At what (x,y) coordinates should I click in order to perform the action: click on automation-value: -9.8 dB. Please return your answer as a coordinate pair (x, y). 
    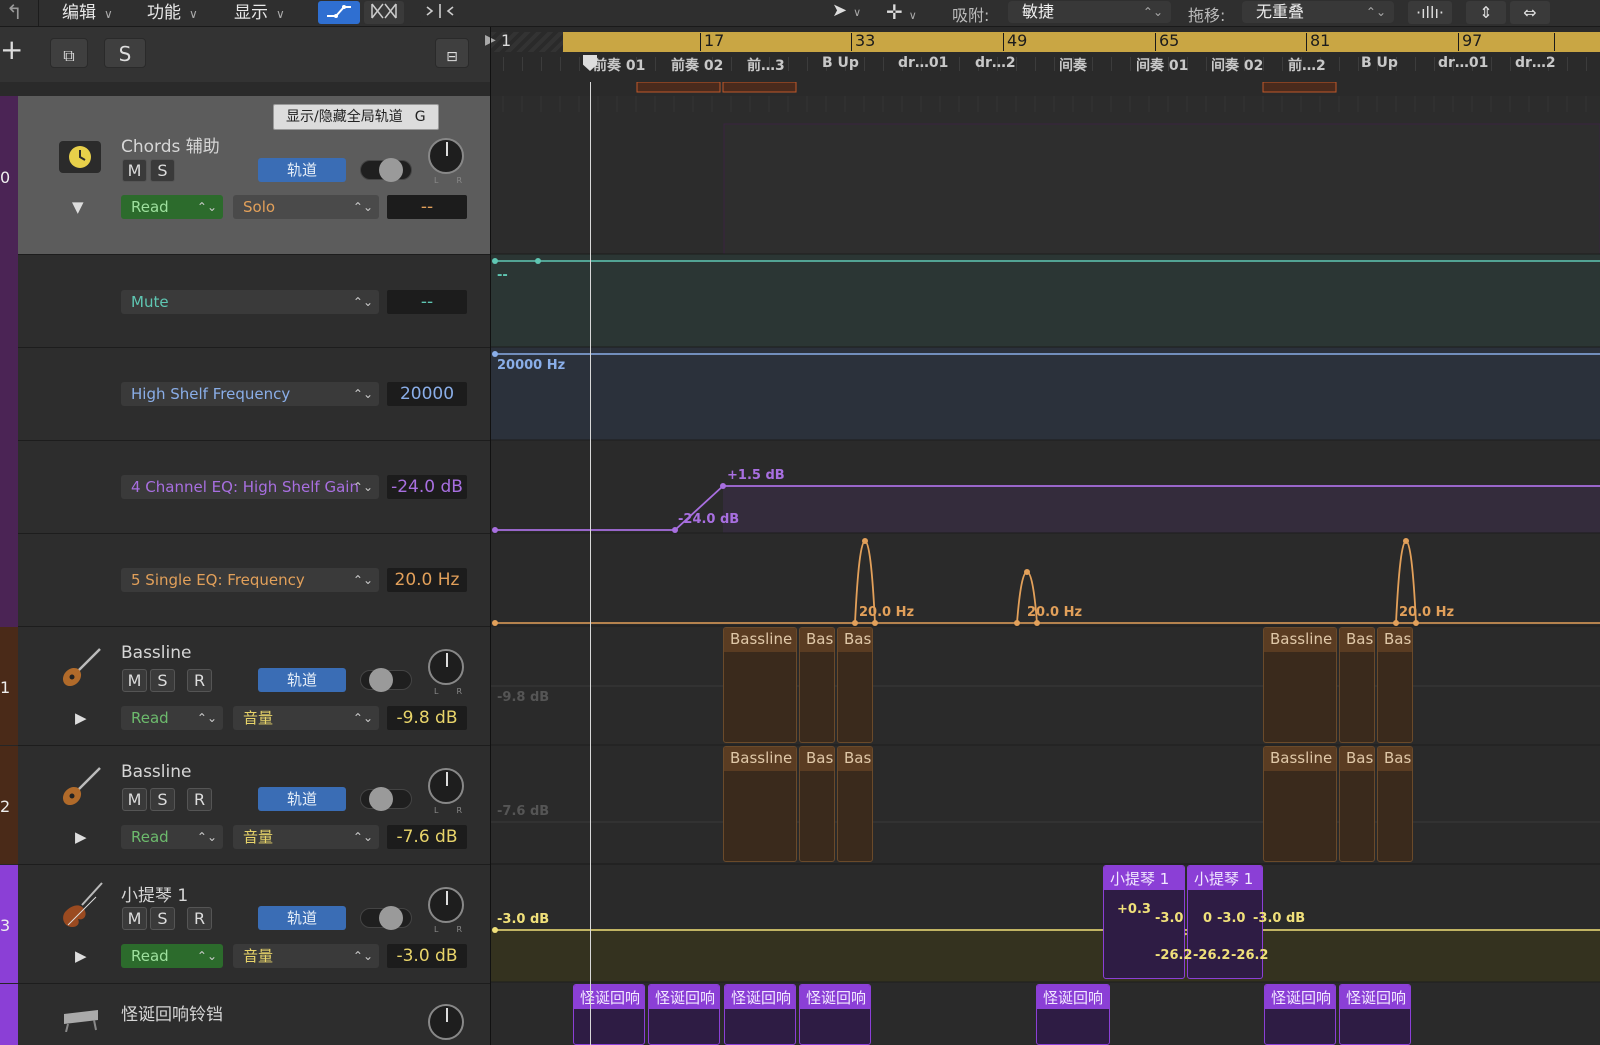
    Looking at the image, I should click on (427, 718).